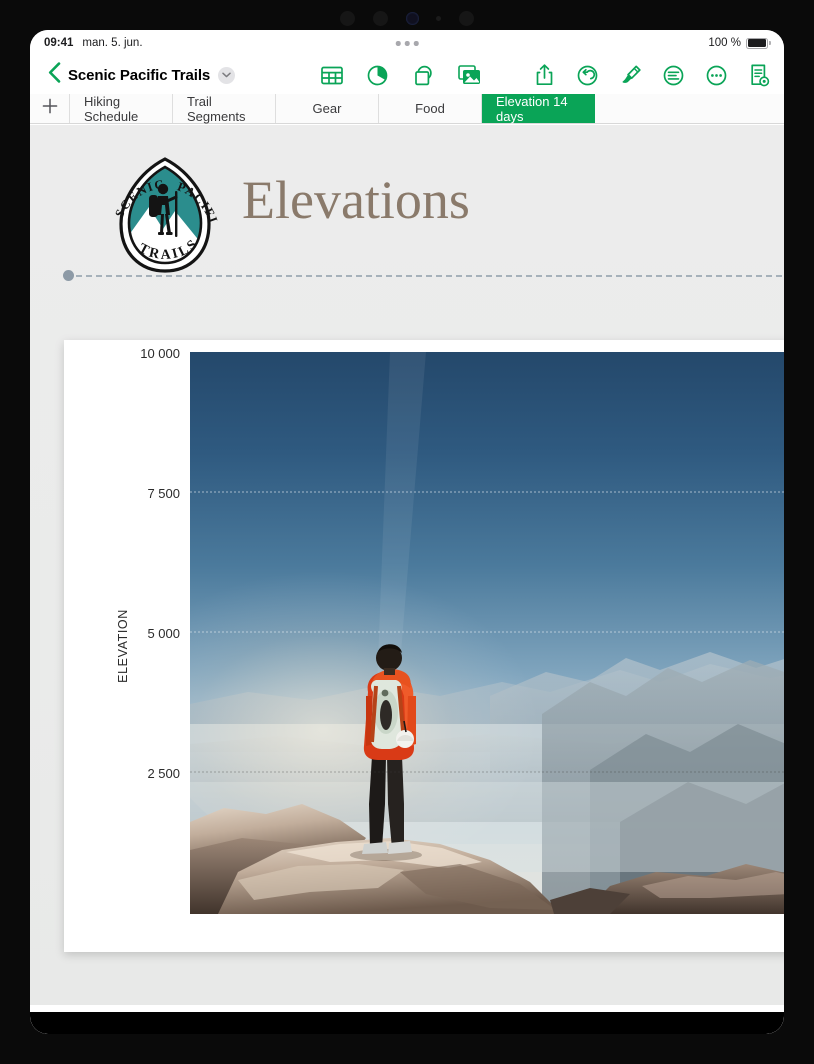 The height and width of the screenshot is (1064, 814). I want to click on multitasking-handle, so click(407, 43).